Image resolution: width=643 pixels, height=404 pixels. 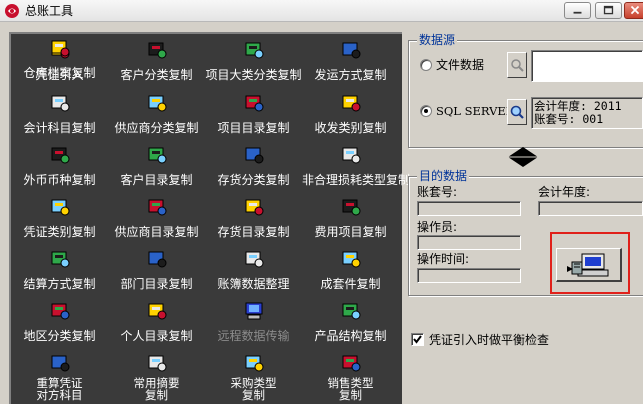 What do you see at coordinates (59, 271) in the screenshot?
I see `tool-settlement-button: 结算方式复制` at bounding box center [59, 271].